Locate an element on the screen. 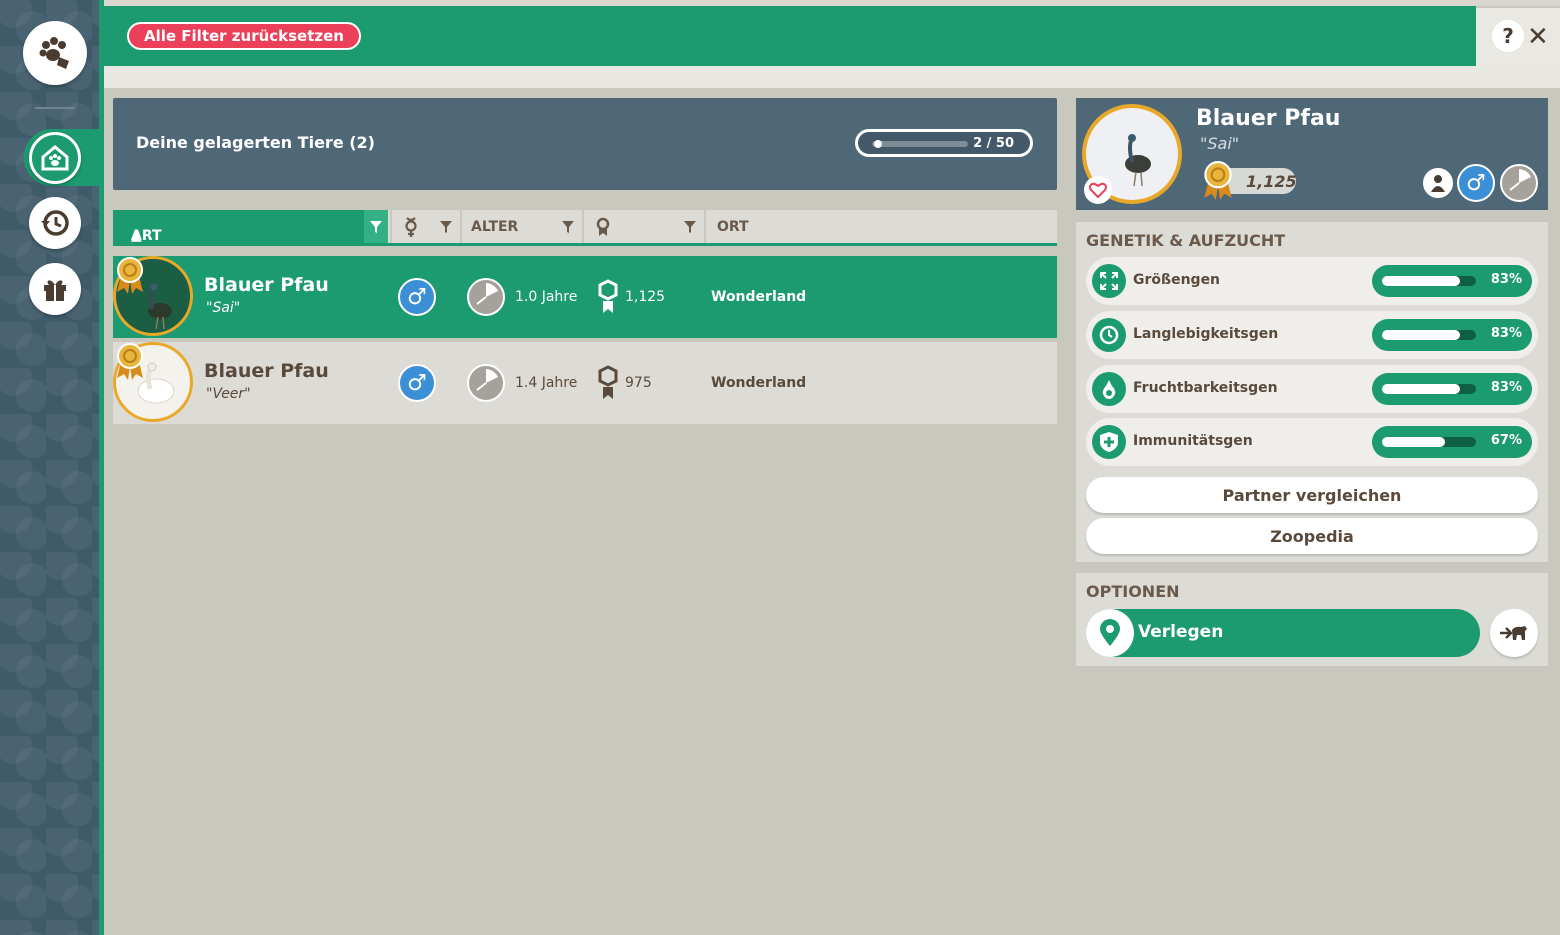 The height and width of the screenshot is (935, 1560). gene-label: Größengen is located at coordinates (1177, 280).